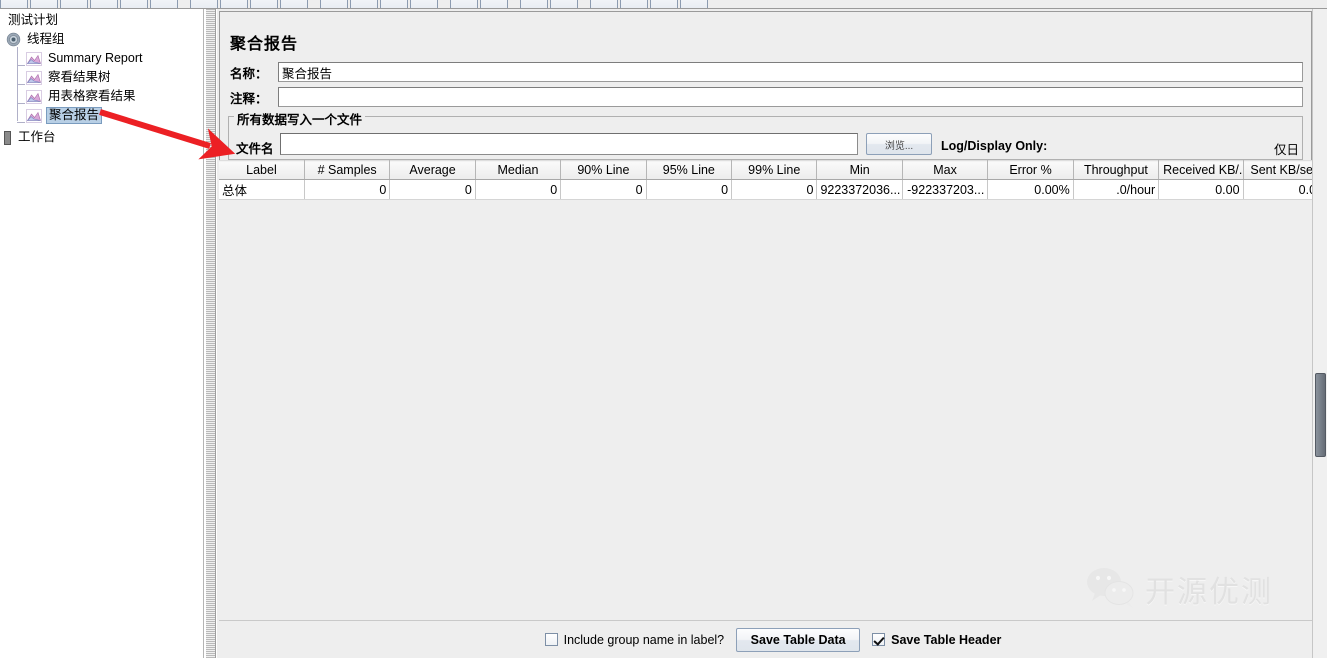  What do you see at coordinates (1319, 333) in the screenshot?
I see `vertical-scrollbar` at bounding box center [1319, 333].